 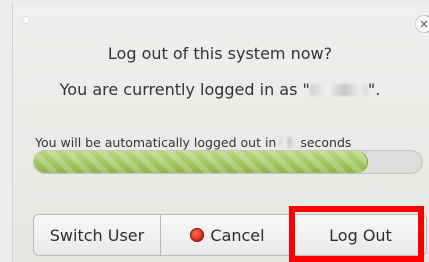 What do you see at coordinates (288, 142) in the screenshot?
I see `redacted-seconds` at bounding box center [288, 142].